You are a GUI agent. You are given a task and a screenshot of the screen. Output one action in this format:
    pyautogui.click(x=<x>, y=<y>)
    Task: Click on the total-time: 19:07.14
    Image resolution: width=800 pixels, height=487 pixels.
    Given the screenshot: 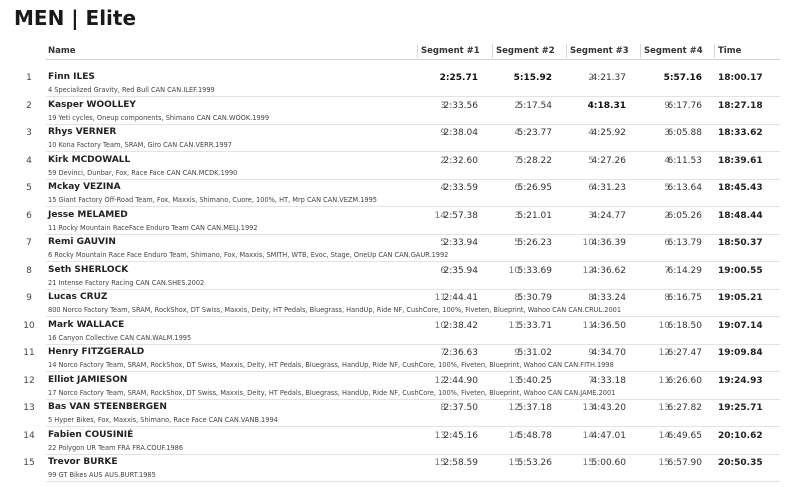 What is the action you would take?
    pyautogui.click(x=740, y=325)
    